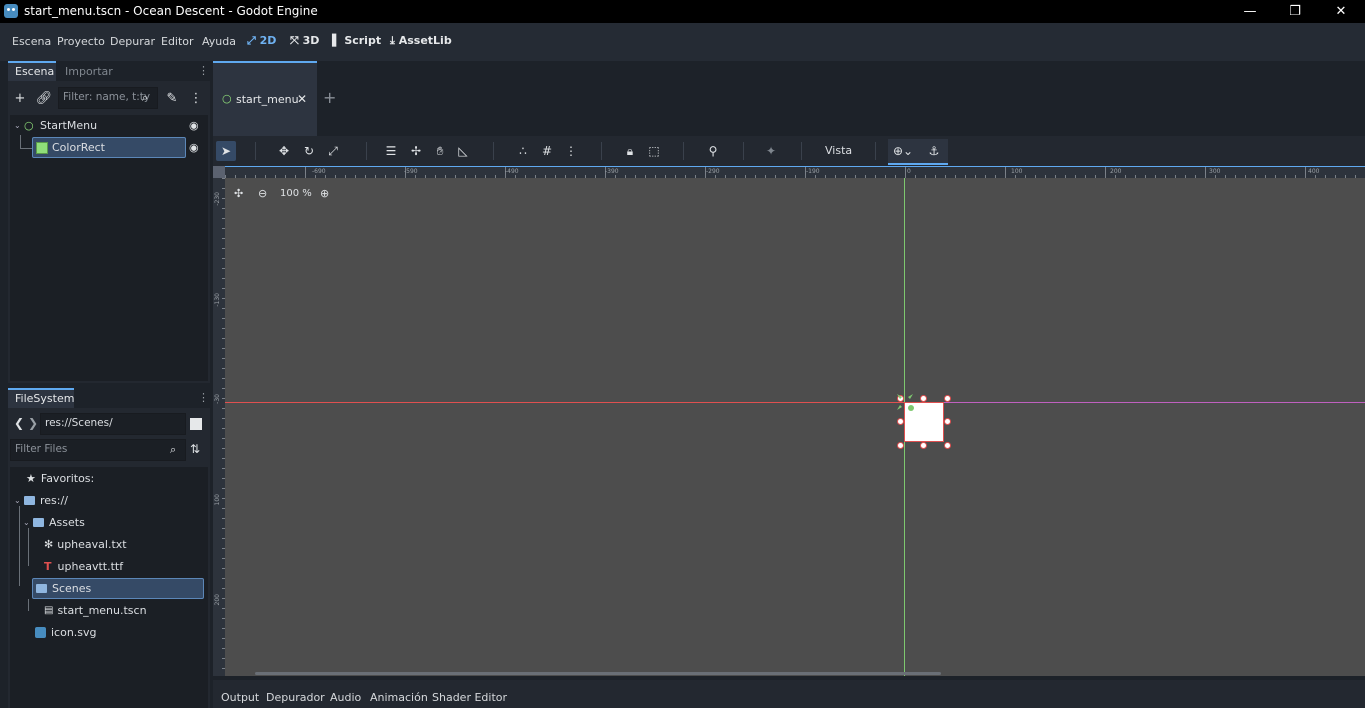 This screenshot has width=1365, height=708. What do you see at coordinates (238, 193) in the screenshot?
I see `center-view-icon: ✣` at bounding box center [238, 193].